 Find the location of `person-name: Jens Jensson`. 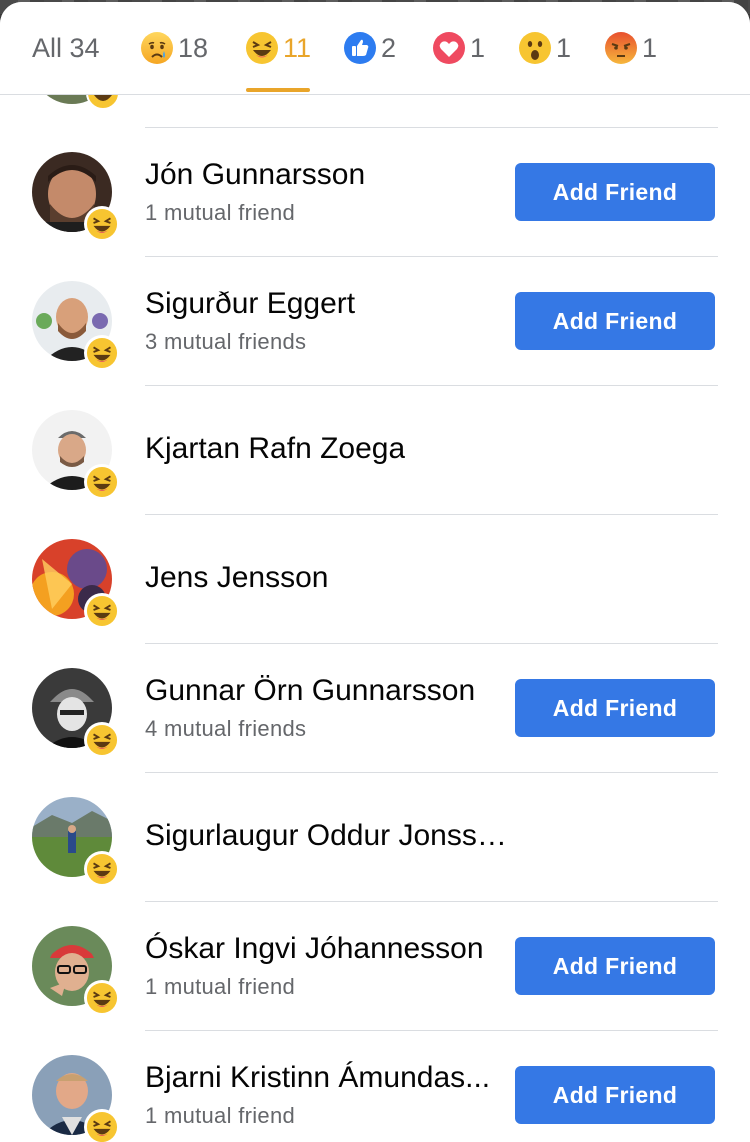

person-name: Jens Jensson is located at coordinates (236, 578).